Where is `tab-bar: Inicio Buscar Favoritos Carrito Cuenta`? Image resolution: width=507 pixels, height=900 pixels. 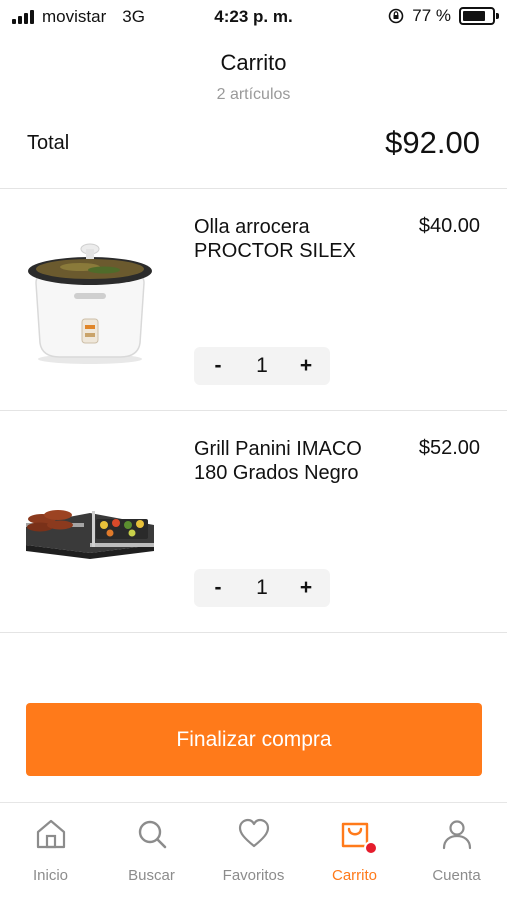 tab-bar: Inicio Buscar Favoritos Carrito Cuenta is located at coordinates (253, 851).